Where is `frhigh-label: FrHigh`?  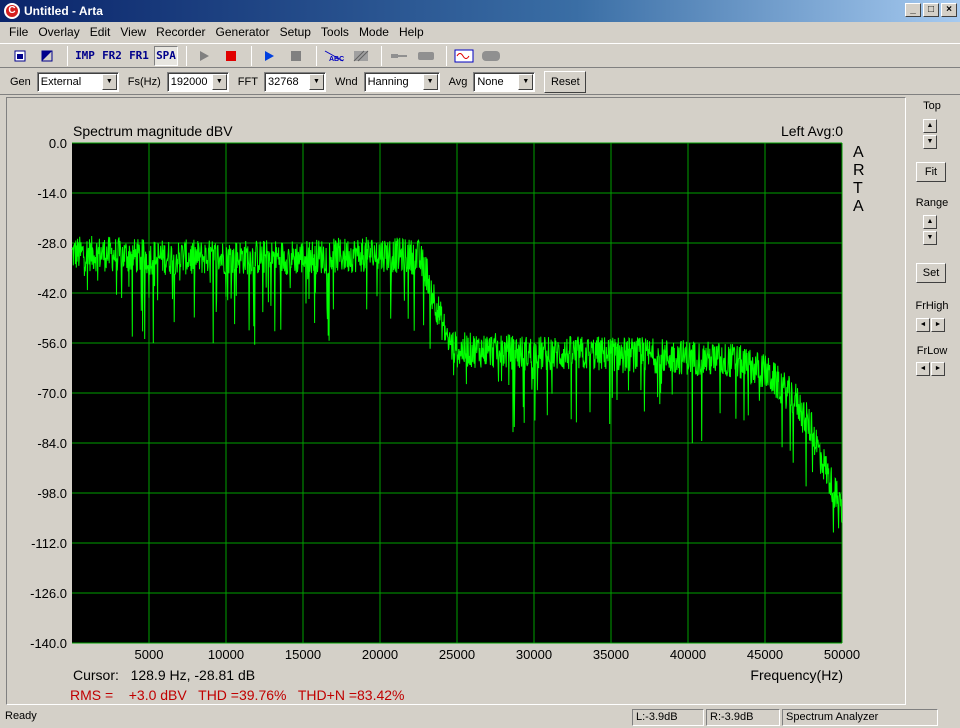
frhigh-label: FrHigh is located at coordinates (932, 306).